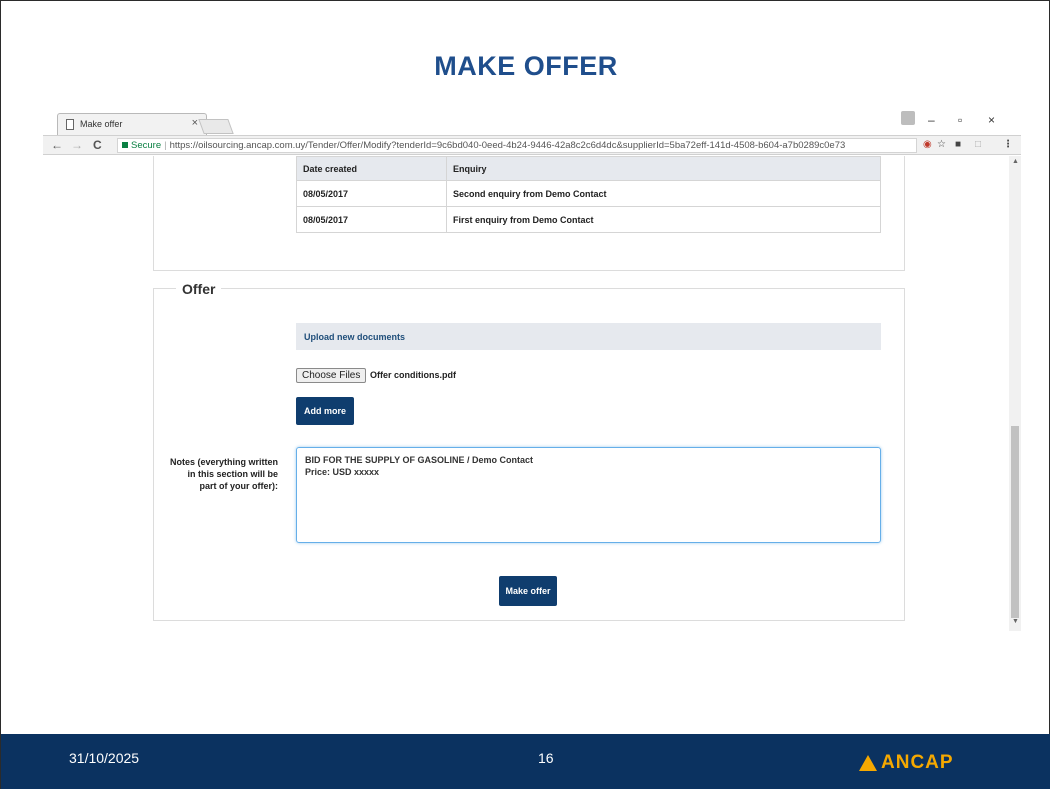 The image size is (1050, 789). I want to click on add-more-files-button: Add more files, so click(325, 420).